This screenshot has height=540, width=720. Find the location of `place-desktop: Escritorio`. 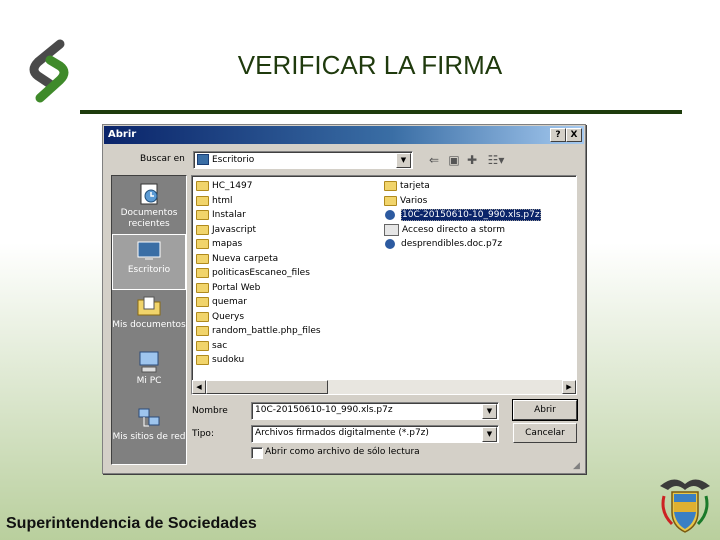

place-desktop: Escritorio is located at coordinates (149, 262).